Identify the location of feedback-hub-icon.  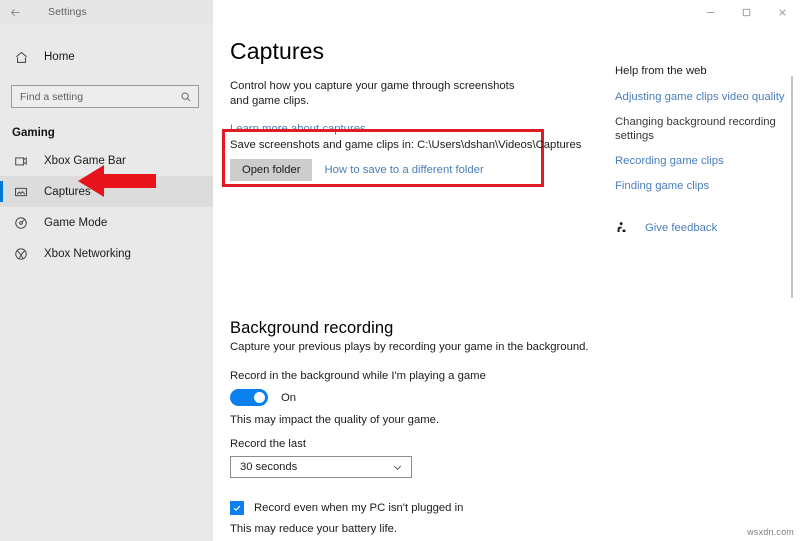
(623, 227).